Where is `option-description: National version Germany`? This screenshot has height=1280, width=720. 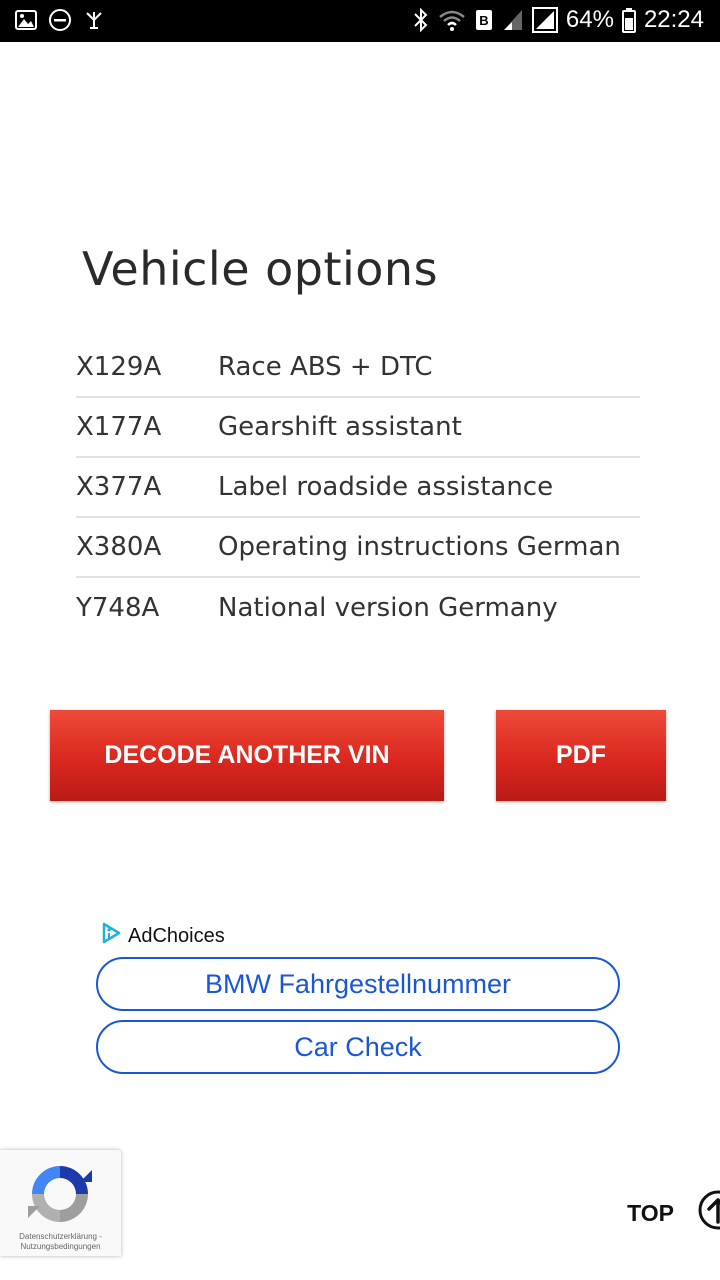
option-description: National version Germany is located at coordinates (388, 608).